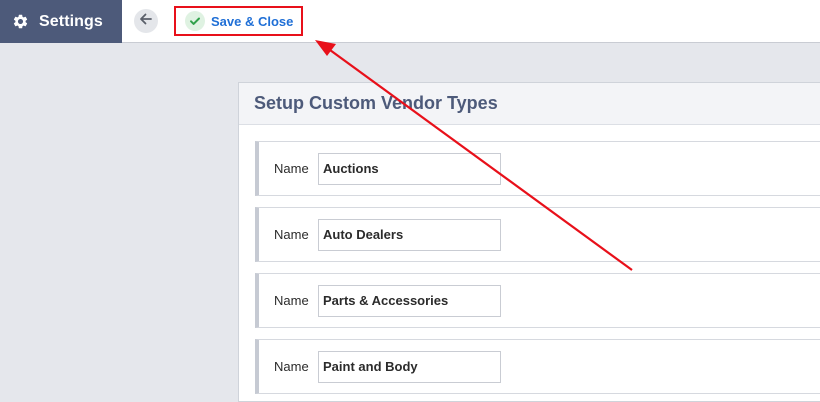 The image size is (820, 402). I want to click on arrow-left-icon, so click(146, 21).